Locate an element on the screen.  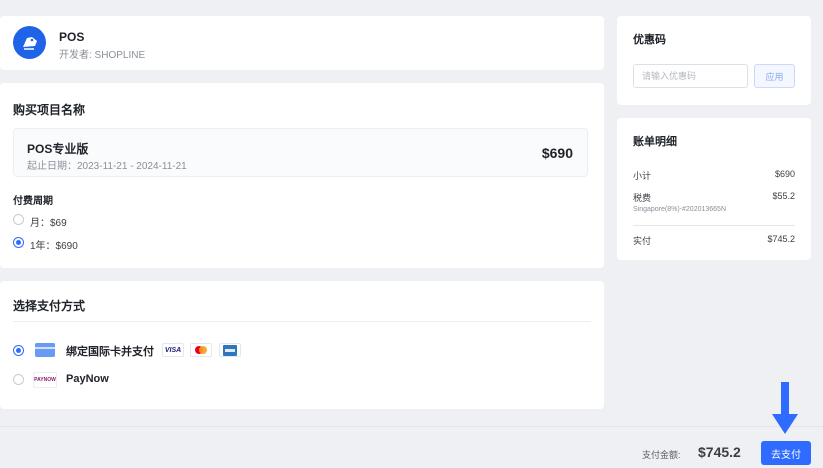
coupon-input is located at coordinates (690, 76).